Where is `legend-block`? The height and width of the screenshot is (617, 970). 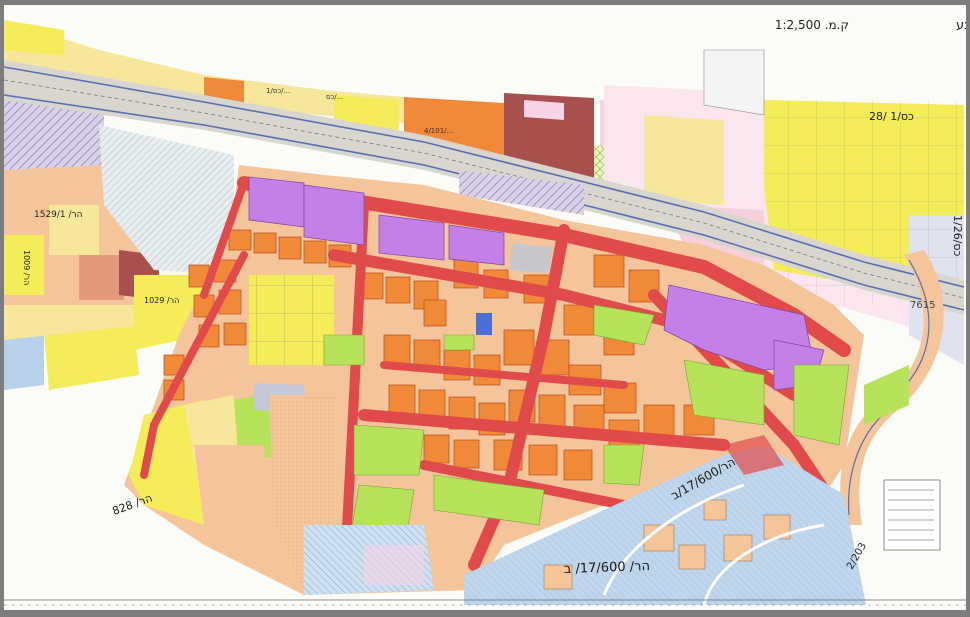 legend-block is located at coordinates (912, 515).